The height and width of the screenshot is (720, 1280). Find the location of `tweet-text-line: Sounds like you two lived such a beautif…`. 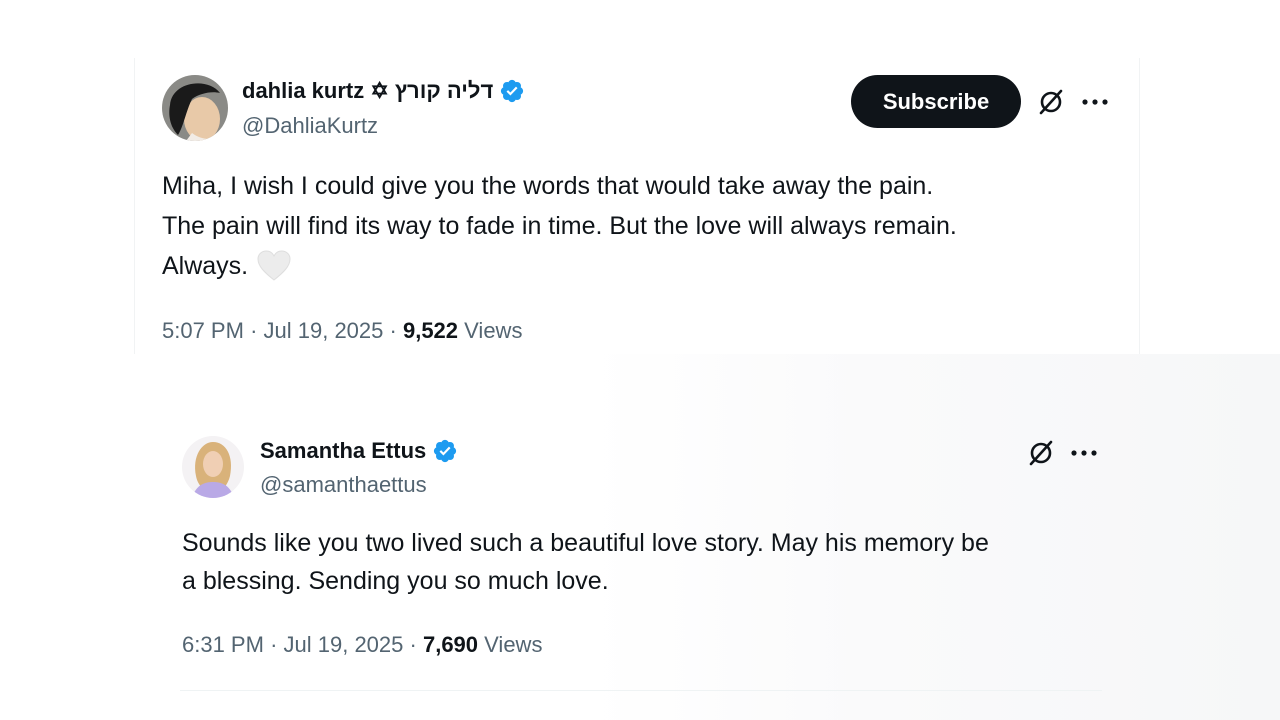

tweet-text-line: Sounds like you two lived such a beautif… is located at coordinates (585, 543).